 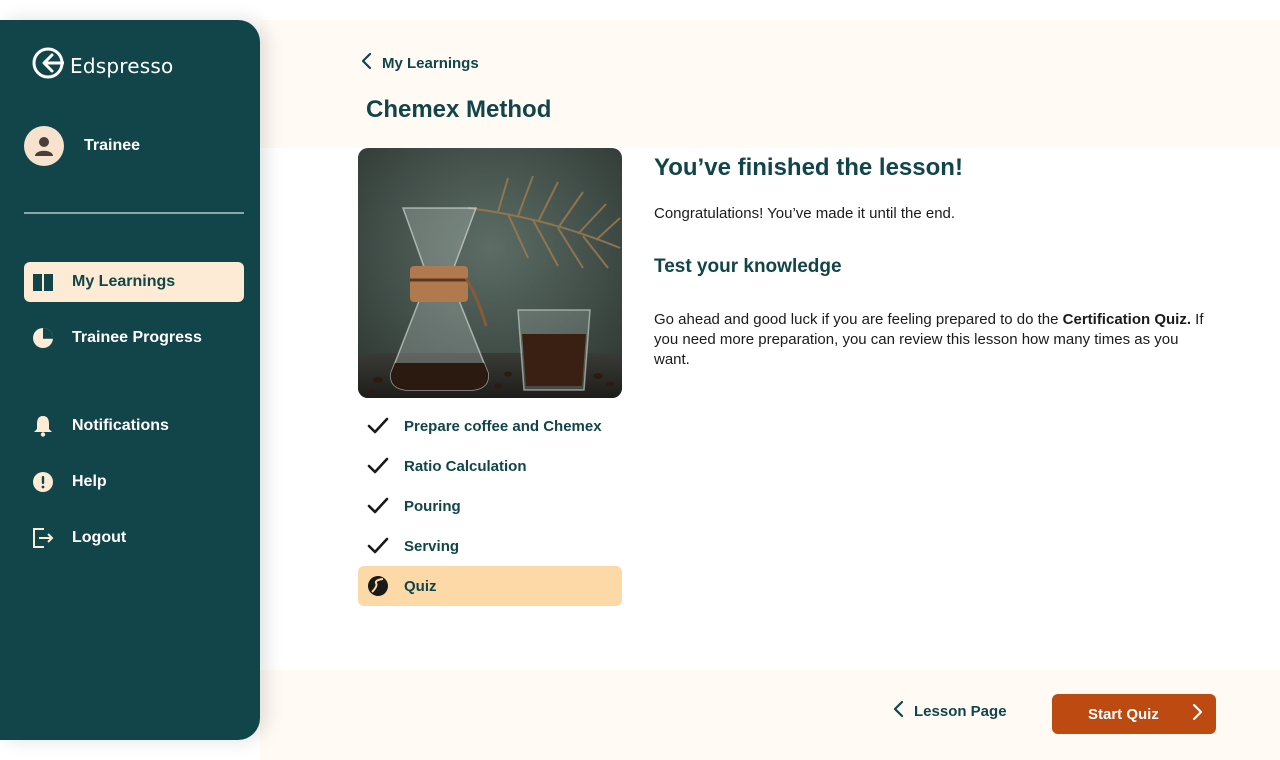 I want to click on pie-chart-icon, so click(x=43, y=338).